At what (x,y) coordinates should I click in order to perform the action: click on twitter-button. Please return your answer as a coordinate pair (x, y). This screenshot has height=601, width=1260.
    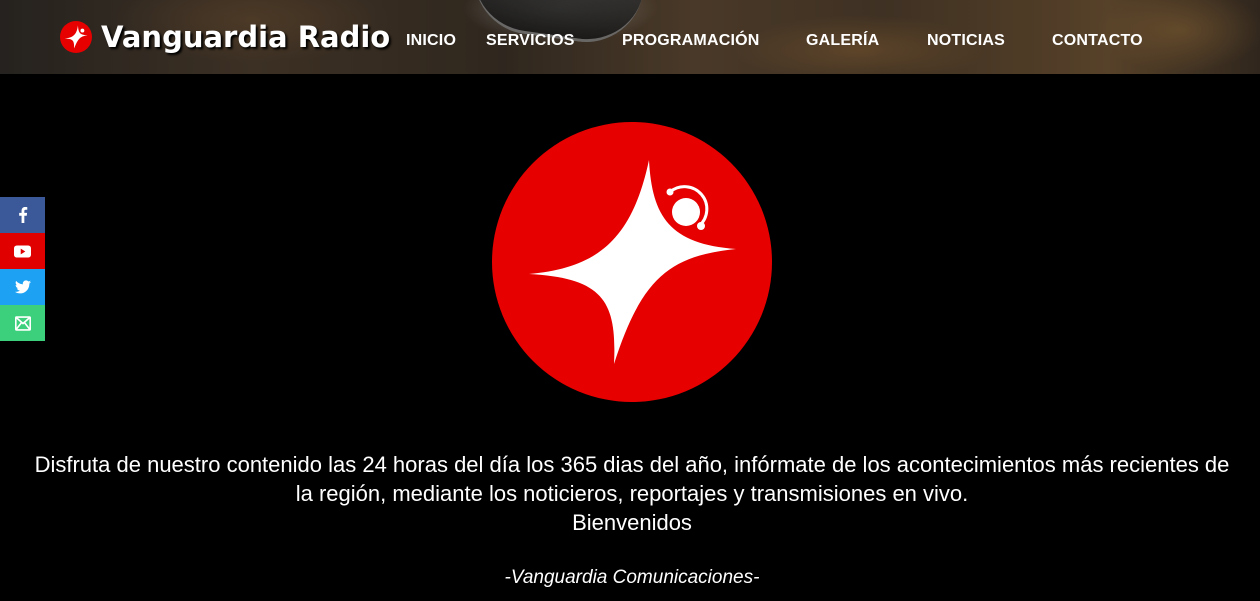
    Looking at the image, I should click on (22, 287).